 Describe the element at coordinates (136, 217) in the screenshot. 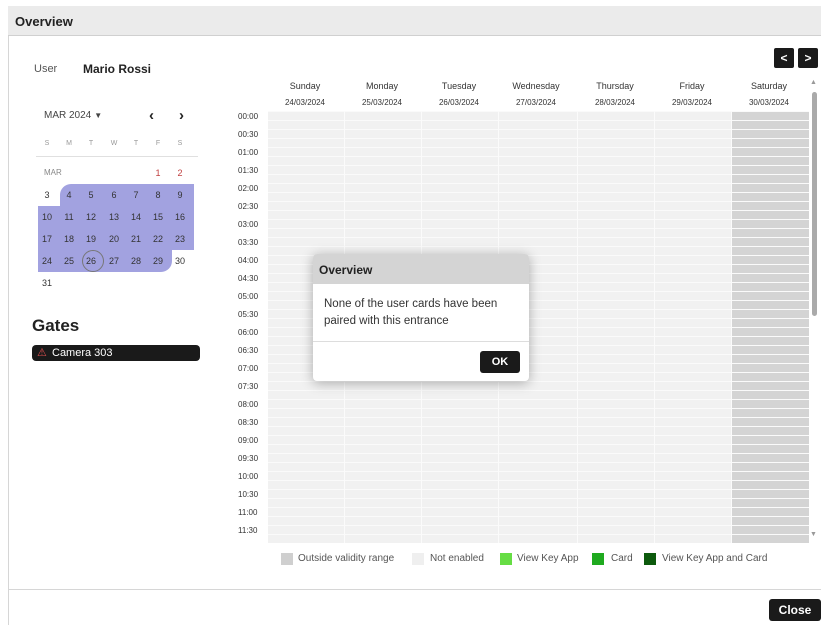

I see `calendar-day: 14` at that location.